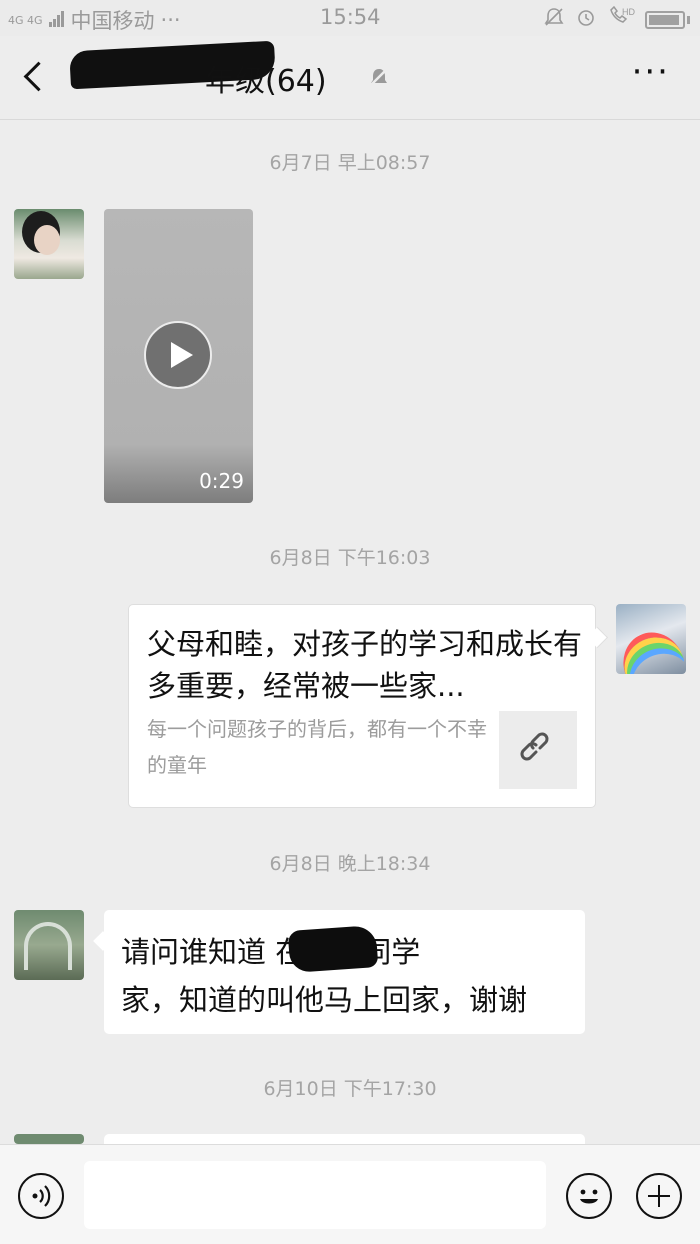 The width and height of the screenshot is (700, 1244). Describe the element at coordinates (350, 558) in the screenshot. I see `timestamp: 6月8日 下午16:03` at that location.